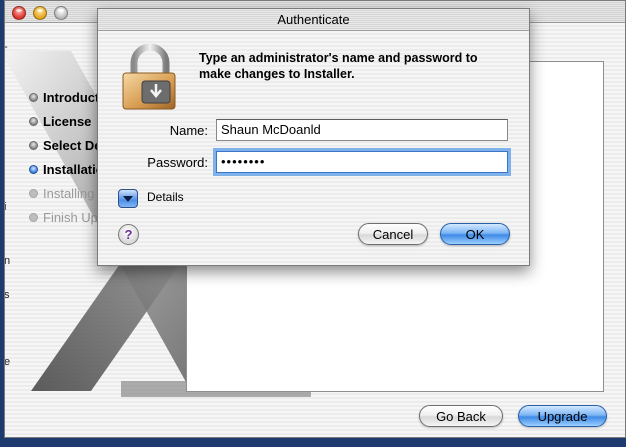 The image size is (626, 447). What do you see at coordinates (128, 234) in the screenshot?
I see `help-button: ?` at bounding box center [128, 234].